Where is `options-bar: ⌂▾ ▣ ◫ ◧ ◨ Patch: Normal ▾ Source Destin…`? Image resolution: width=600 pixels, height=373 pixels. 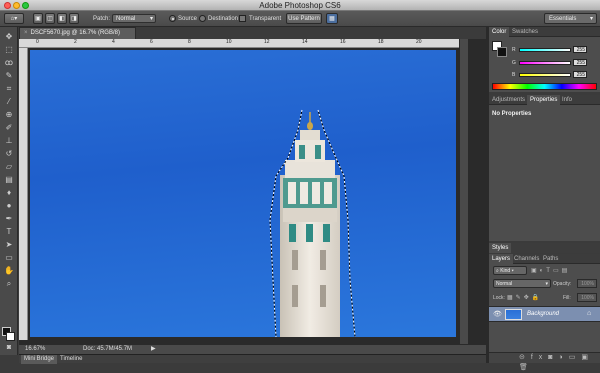 options-bar: ⌂▾ ▣ ◫ ◧ ◨ Patch: Normal ▾ Source Destin… is located at coordinates (300, 19).